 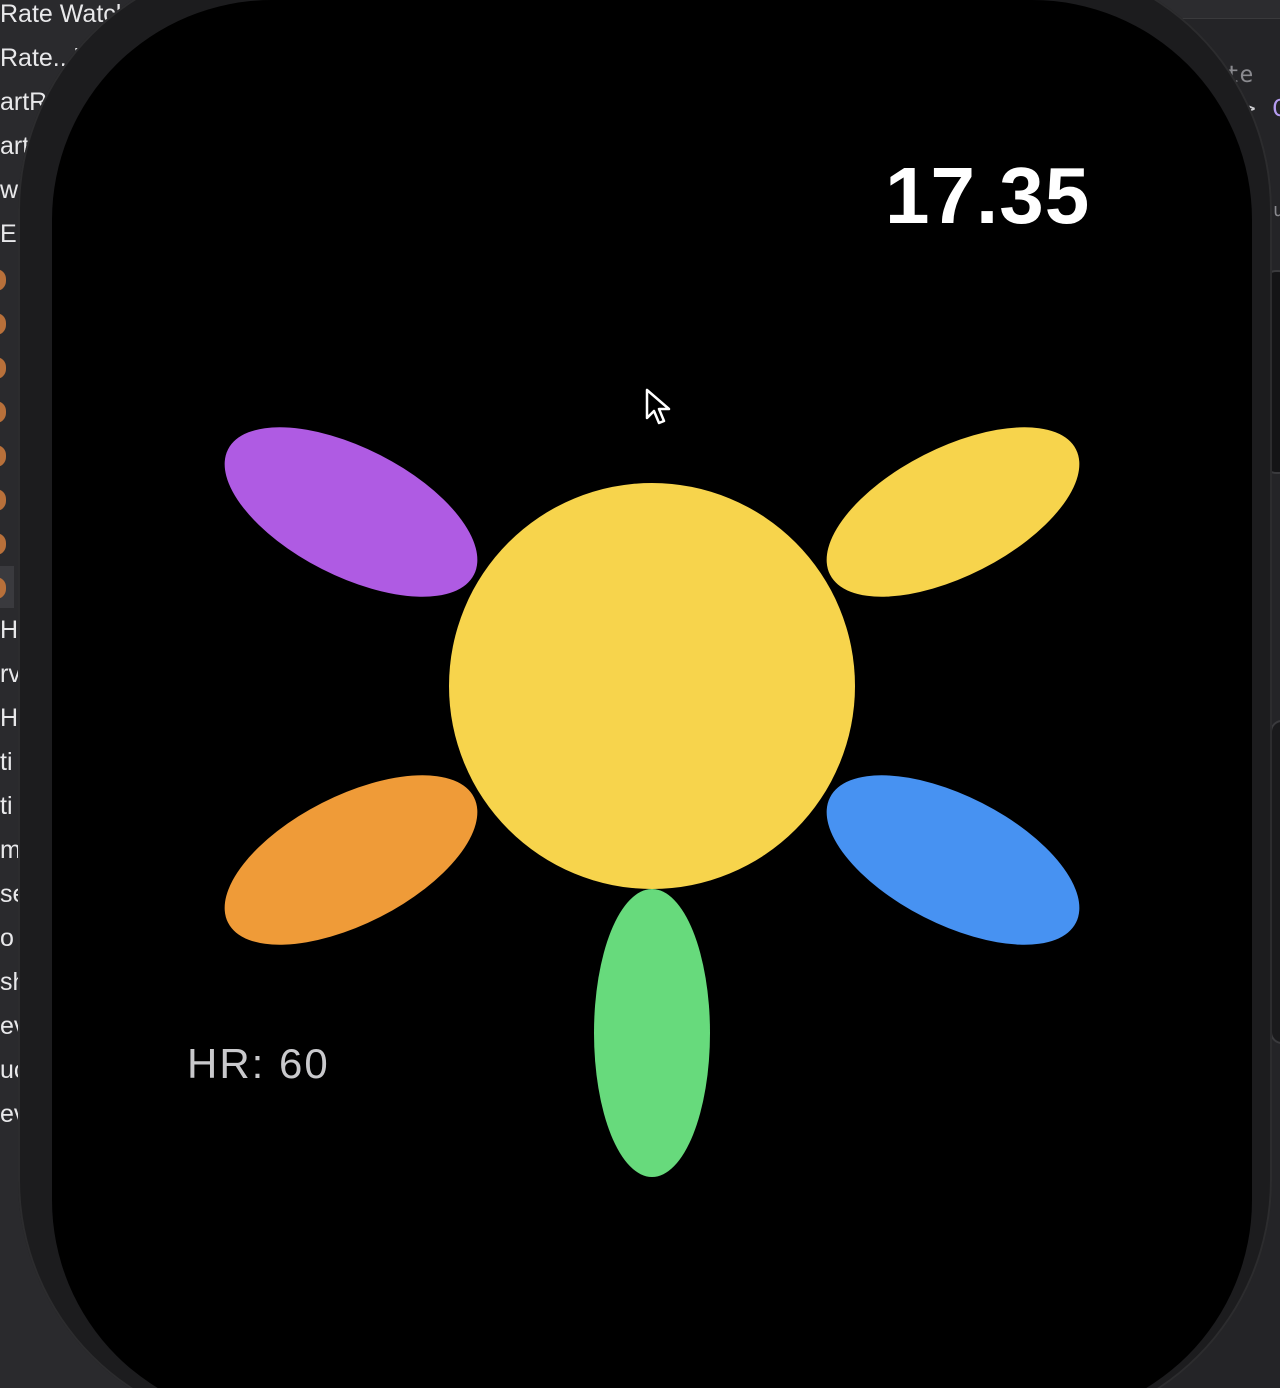 I want to click on petal-top-left, so click(x=351, y=512).